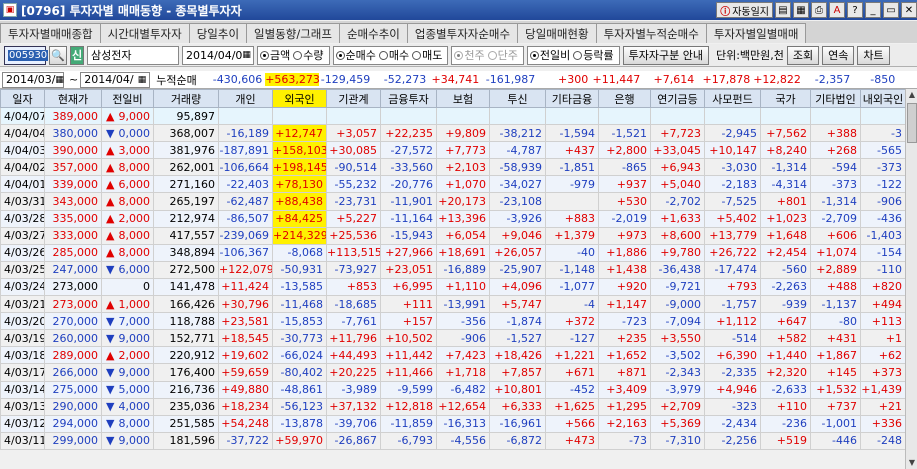 The width and height of the screenshot is (917, 469). What do you see at coordinates (427, 55) in the screenshot?
I see `radio-sell: 매도` at bounding box center [427, 55].